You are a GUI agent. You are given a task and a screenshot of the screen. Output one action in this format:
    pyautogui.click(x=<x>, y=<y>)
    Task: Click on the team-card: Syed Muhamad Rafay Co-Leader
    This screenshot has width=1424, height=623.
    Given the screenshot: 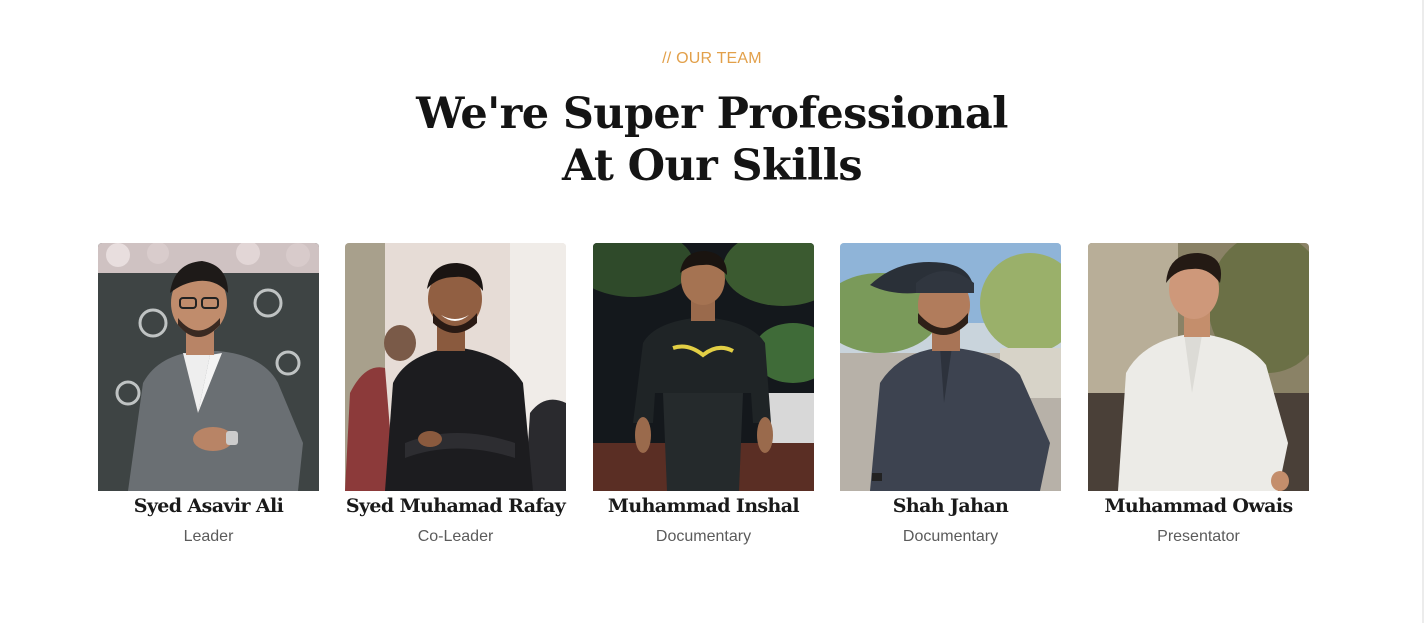 What is the action you would take?
    pyautogui.click(x=455, y=403)
    